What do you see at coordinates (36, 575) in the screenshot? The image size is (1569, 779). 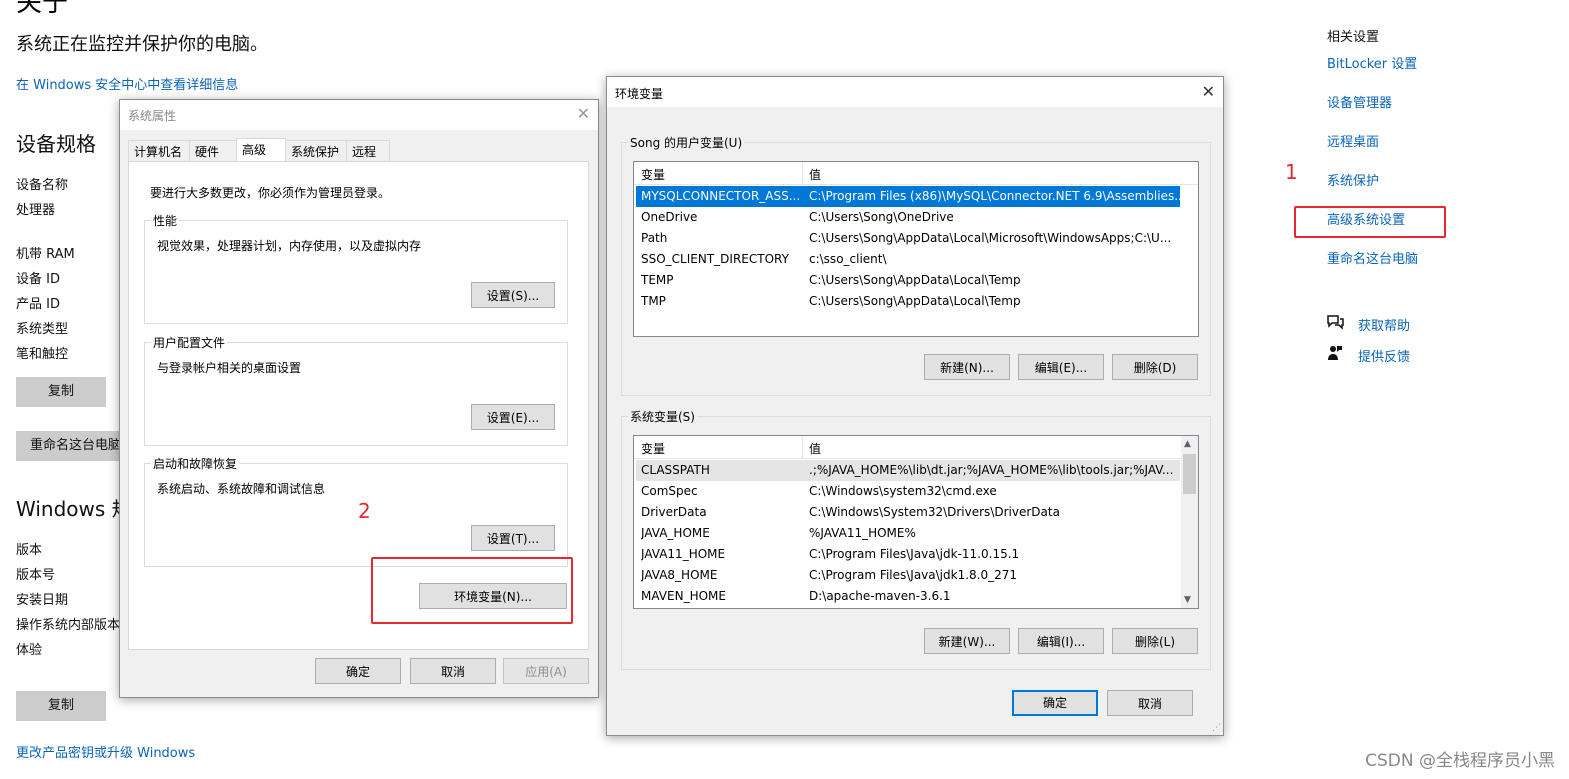 I see `windows-label-version: 版本号` at bounding box center [36, 575].